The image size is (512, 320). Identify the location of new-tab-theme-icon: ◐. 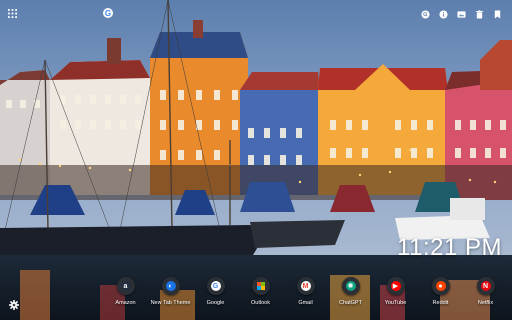
(170, 286).